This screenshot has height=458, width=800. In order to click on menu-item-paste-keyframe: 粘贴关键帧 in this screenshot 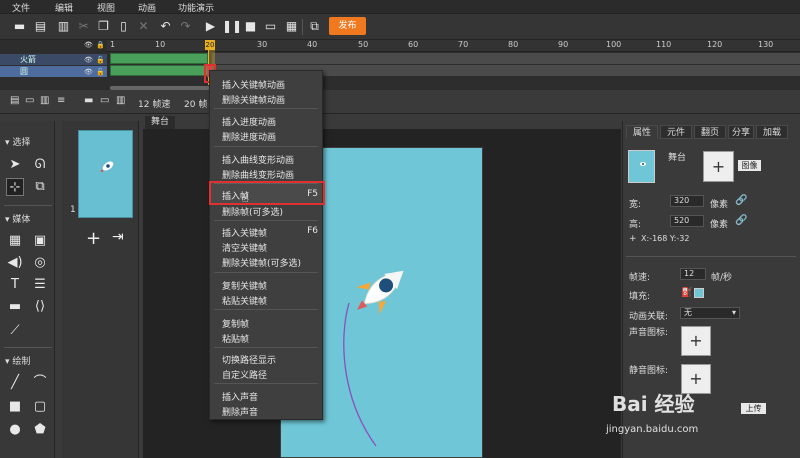, I will do `click(244, 300)`.